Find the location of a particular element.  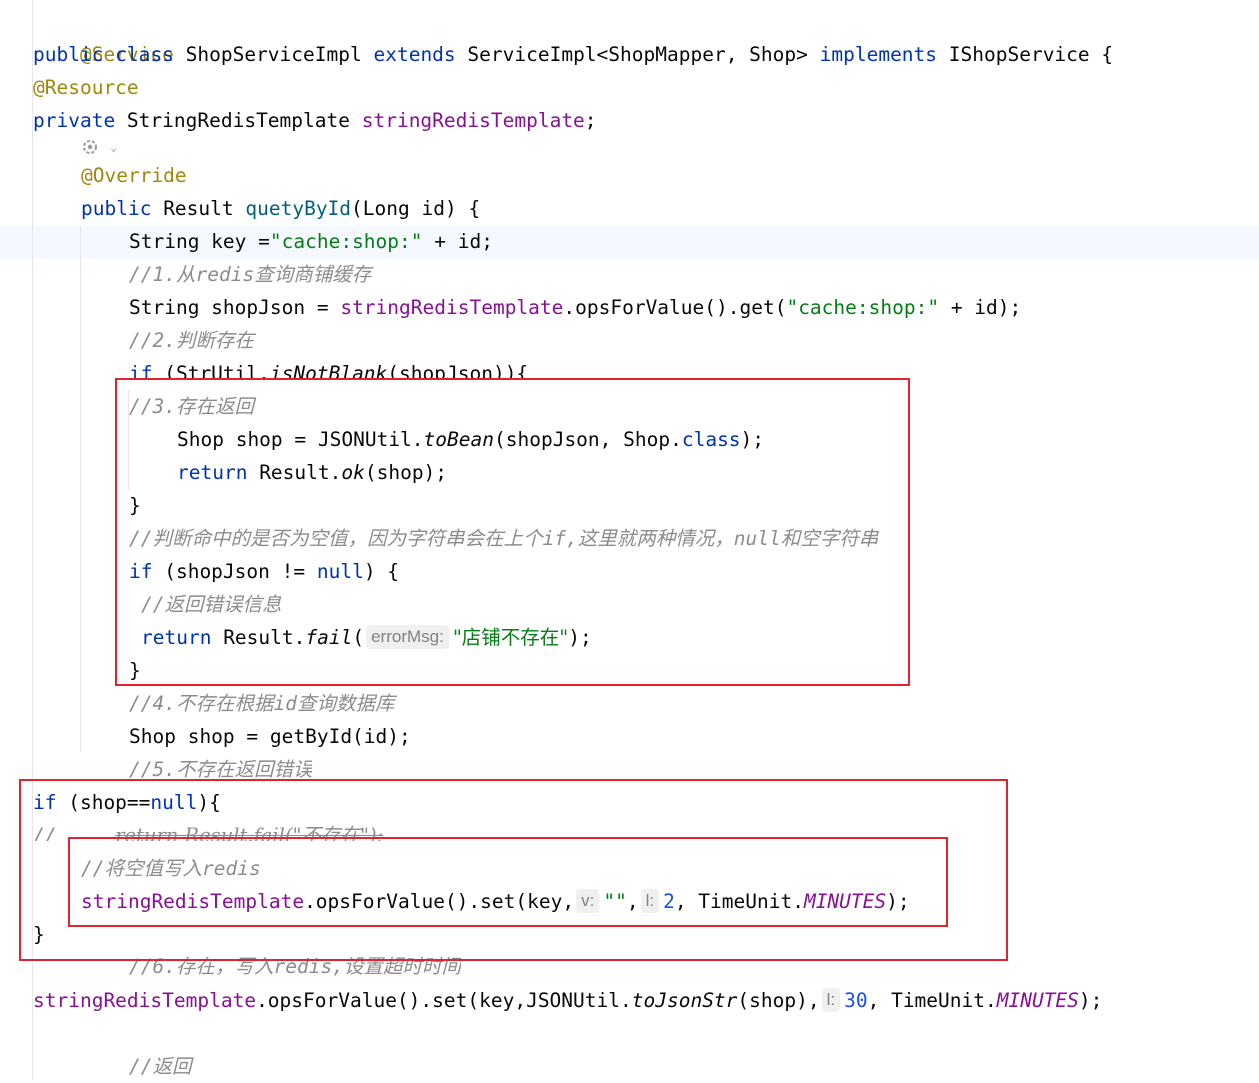

code-line: Shop shop = getById(id); is located at coordinates (270, 736).